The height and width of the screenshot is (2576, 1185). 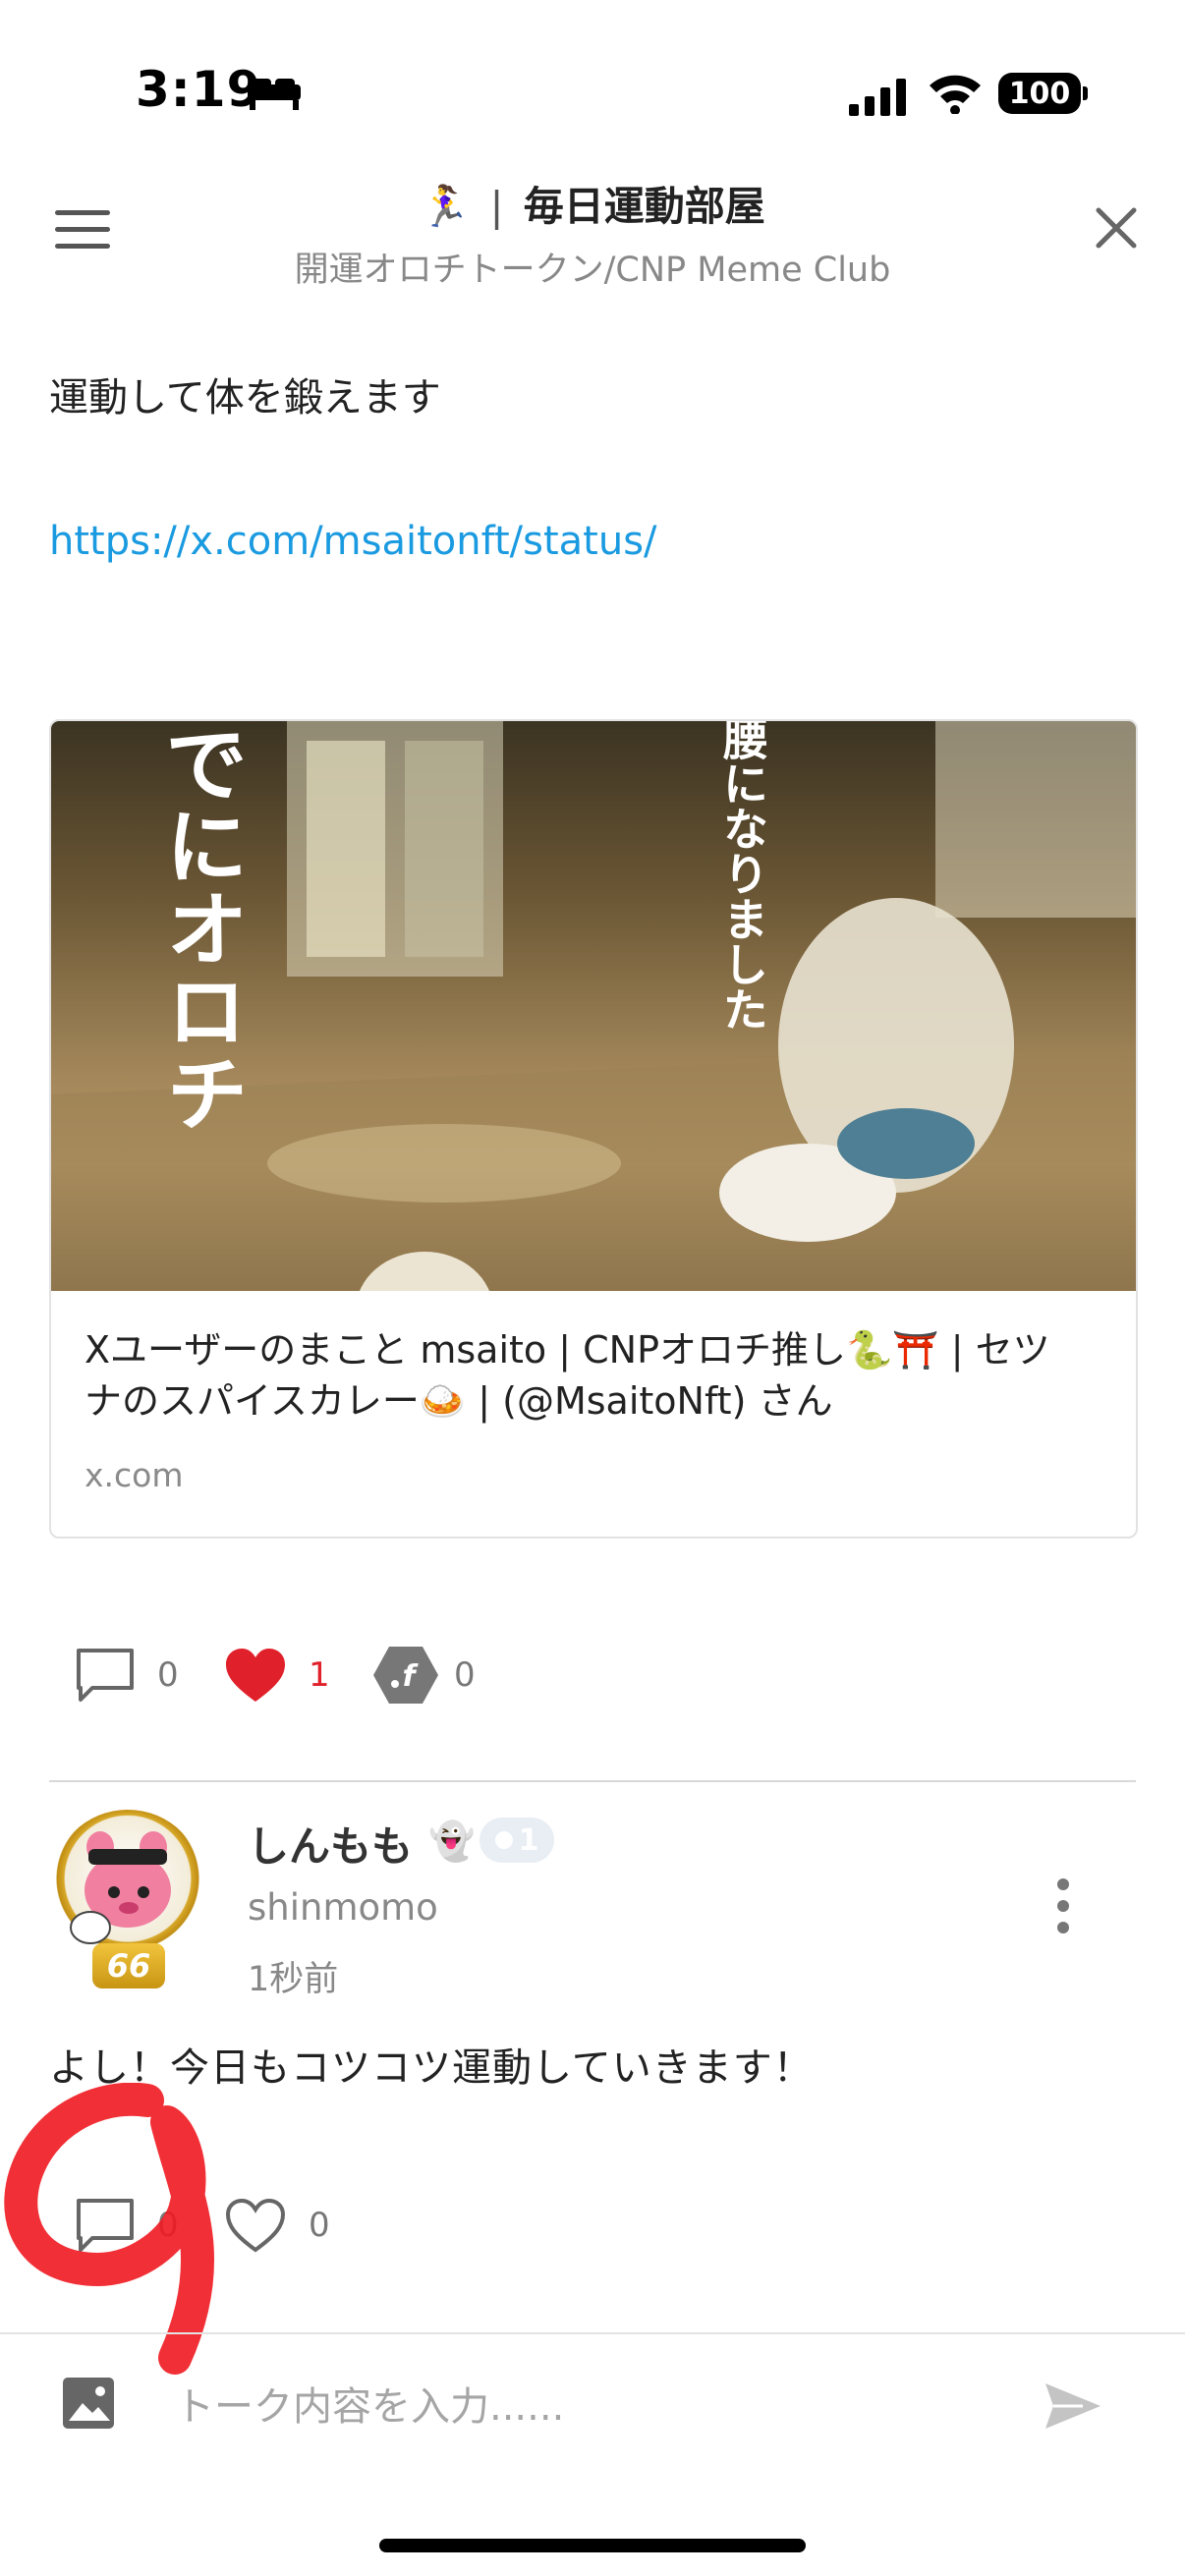 I want to click on post-coin-button: f 0, so click(x=424, y=1675).